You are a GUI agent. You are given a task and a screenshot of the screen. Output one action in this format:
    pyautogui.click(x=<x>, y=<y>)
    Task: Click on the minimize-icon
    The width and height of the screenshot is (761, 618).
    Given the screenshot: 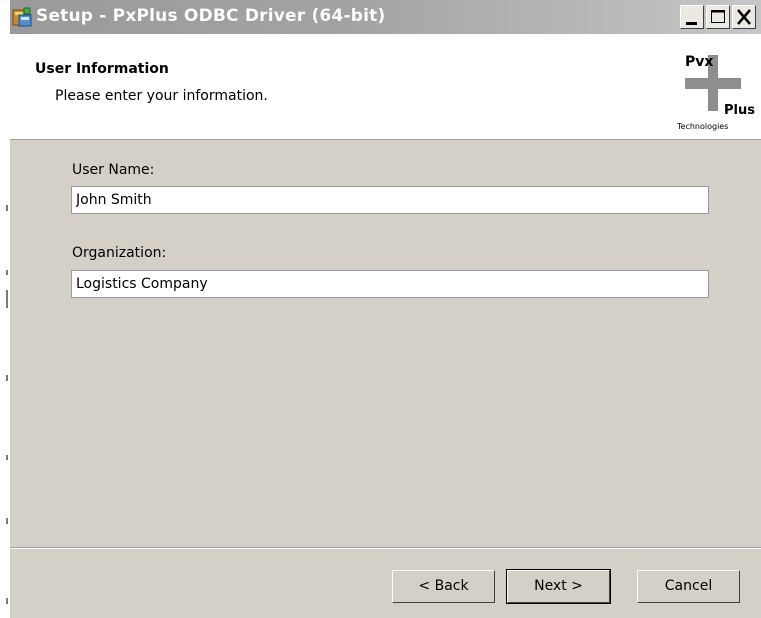 What is the action you would take?
    pyautogui.click(x=691, y=23)
    